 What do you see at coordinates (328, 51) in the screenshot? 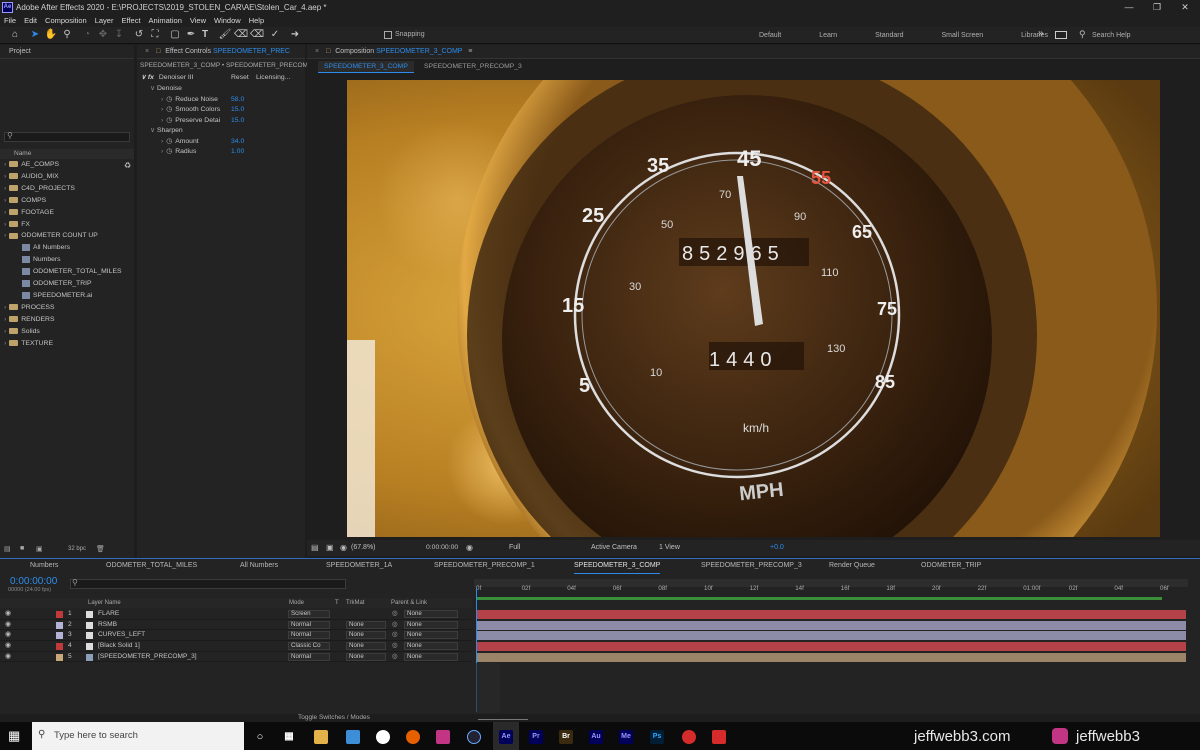
I see `comp-lock-icon: □` at bounding box center [328, 51].